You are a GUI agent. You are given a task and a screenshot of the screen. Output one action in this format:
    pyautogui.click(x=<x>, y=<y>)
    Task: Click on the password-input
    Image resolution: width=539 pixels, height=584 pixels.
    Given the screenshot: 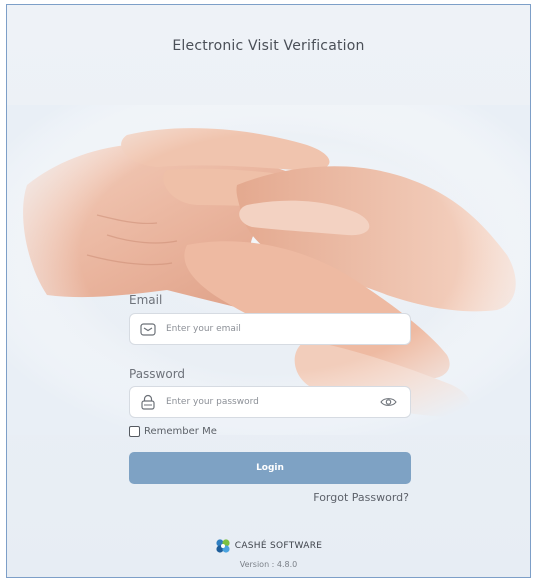 What is the action you would take?
    pyautogui.click(x=272, y=402)
    